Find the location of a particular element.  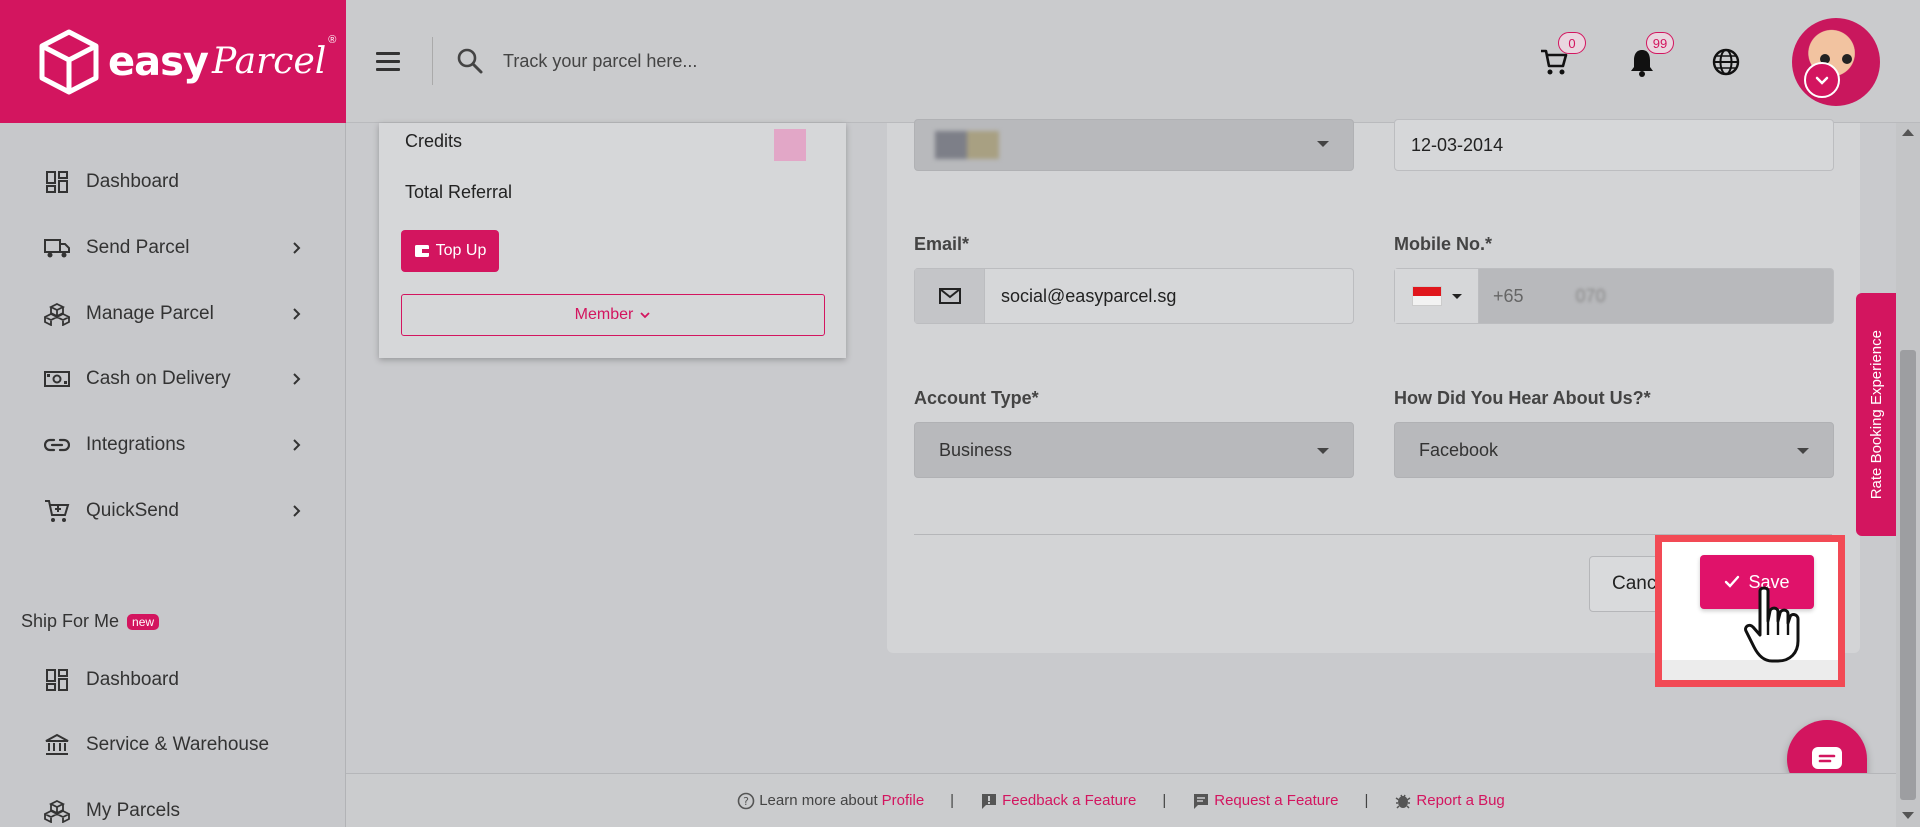

notifications-button: 99 is located at coordinates (1648, 57).